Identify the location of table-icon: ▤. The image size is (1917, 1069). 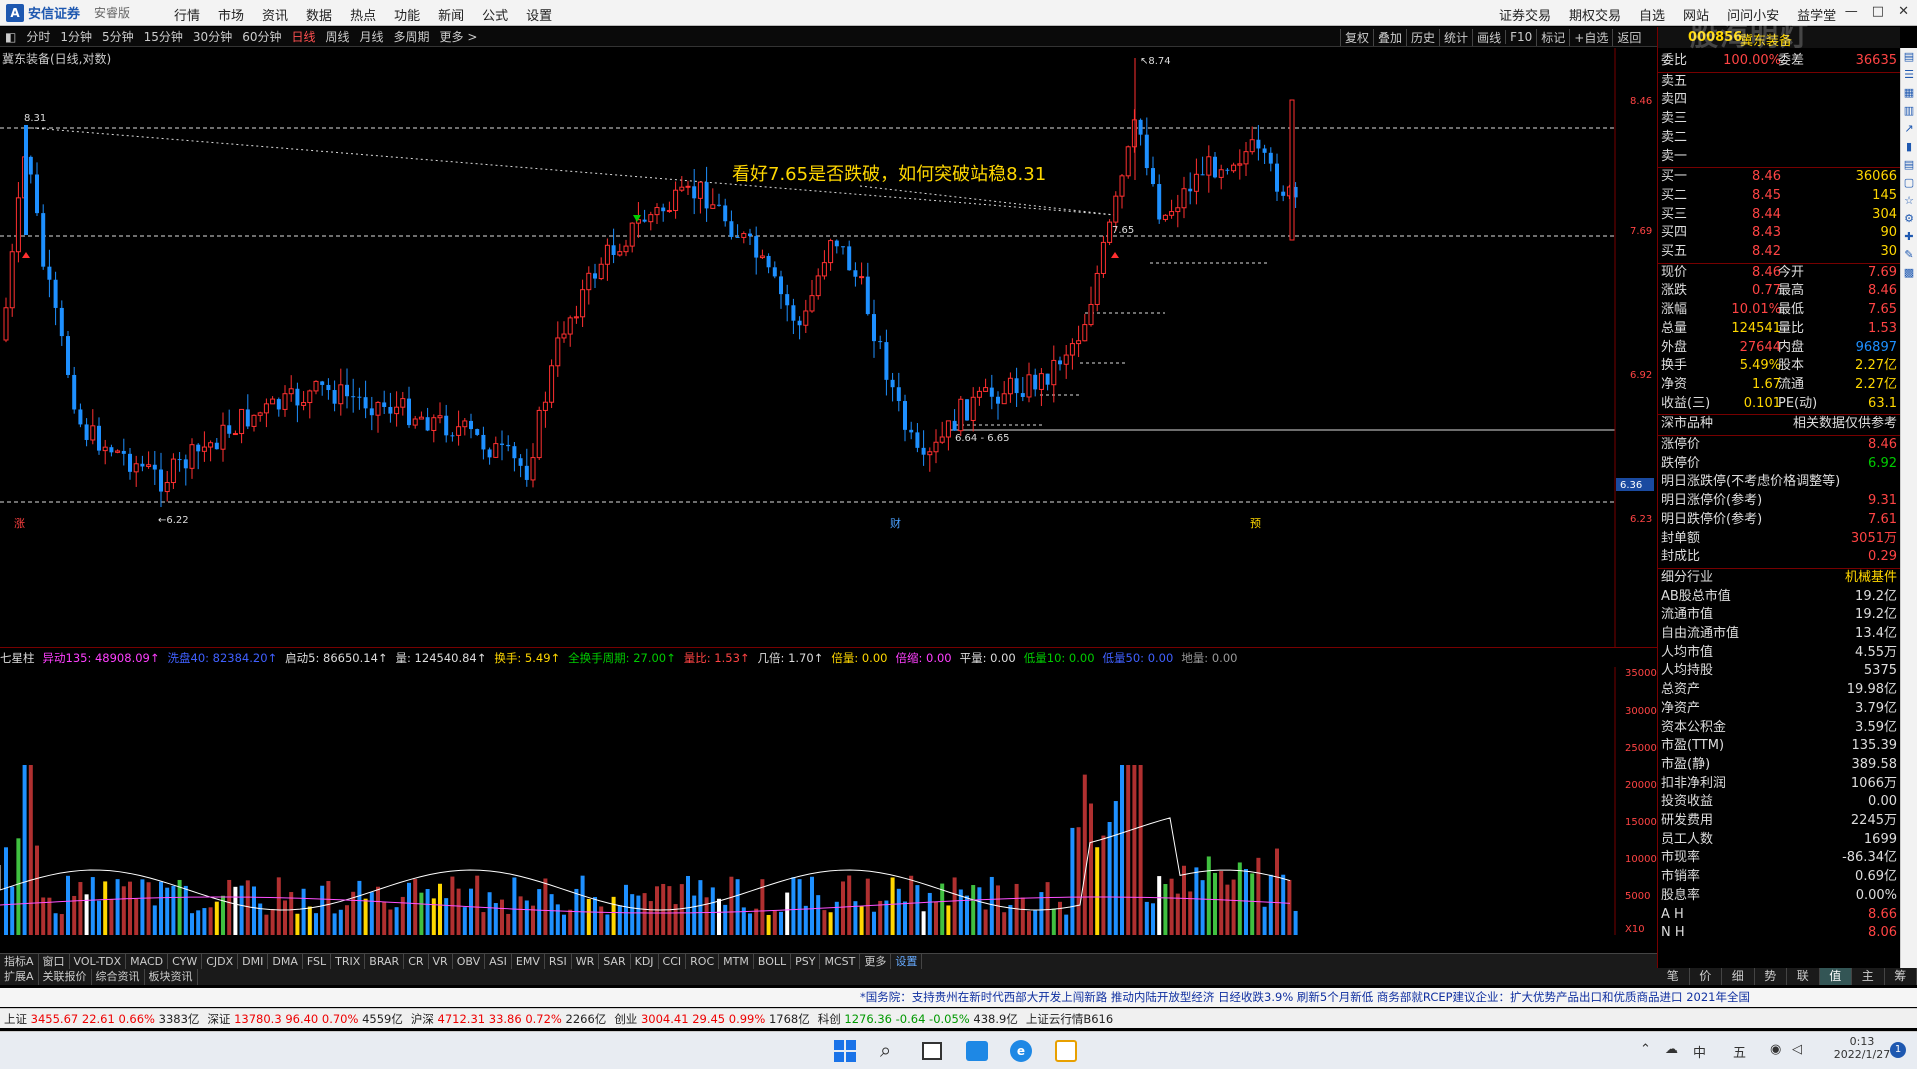
(1909, 165).